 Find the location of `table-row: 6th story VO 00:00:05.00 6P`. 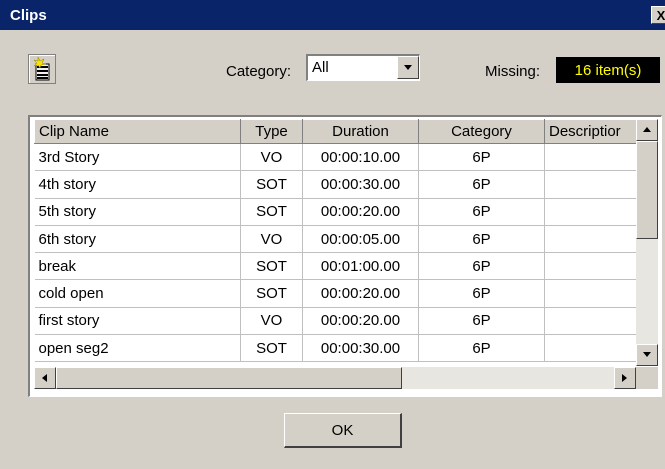

table-row: 6th story VO 00:00:05.00 6P is located at coordinates (338, 239).